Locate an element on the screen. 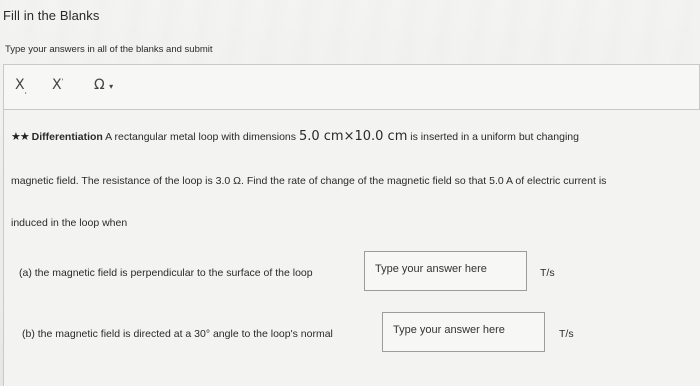 The width and height of the screenshot is (700, 386). special-symbol-dropdown: Ω ▾ is located at coordinates (103, 85).